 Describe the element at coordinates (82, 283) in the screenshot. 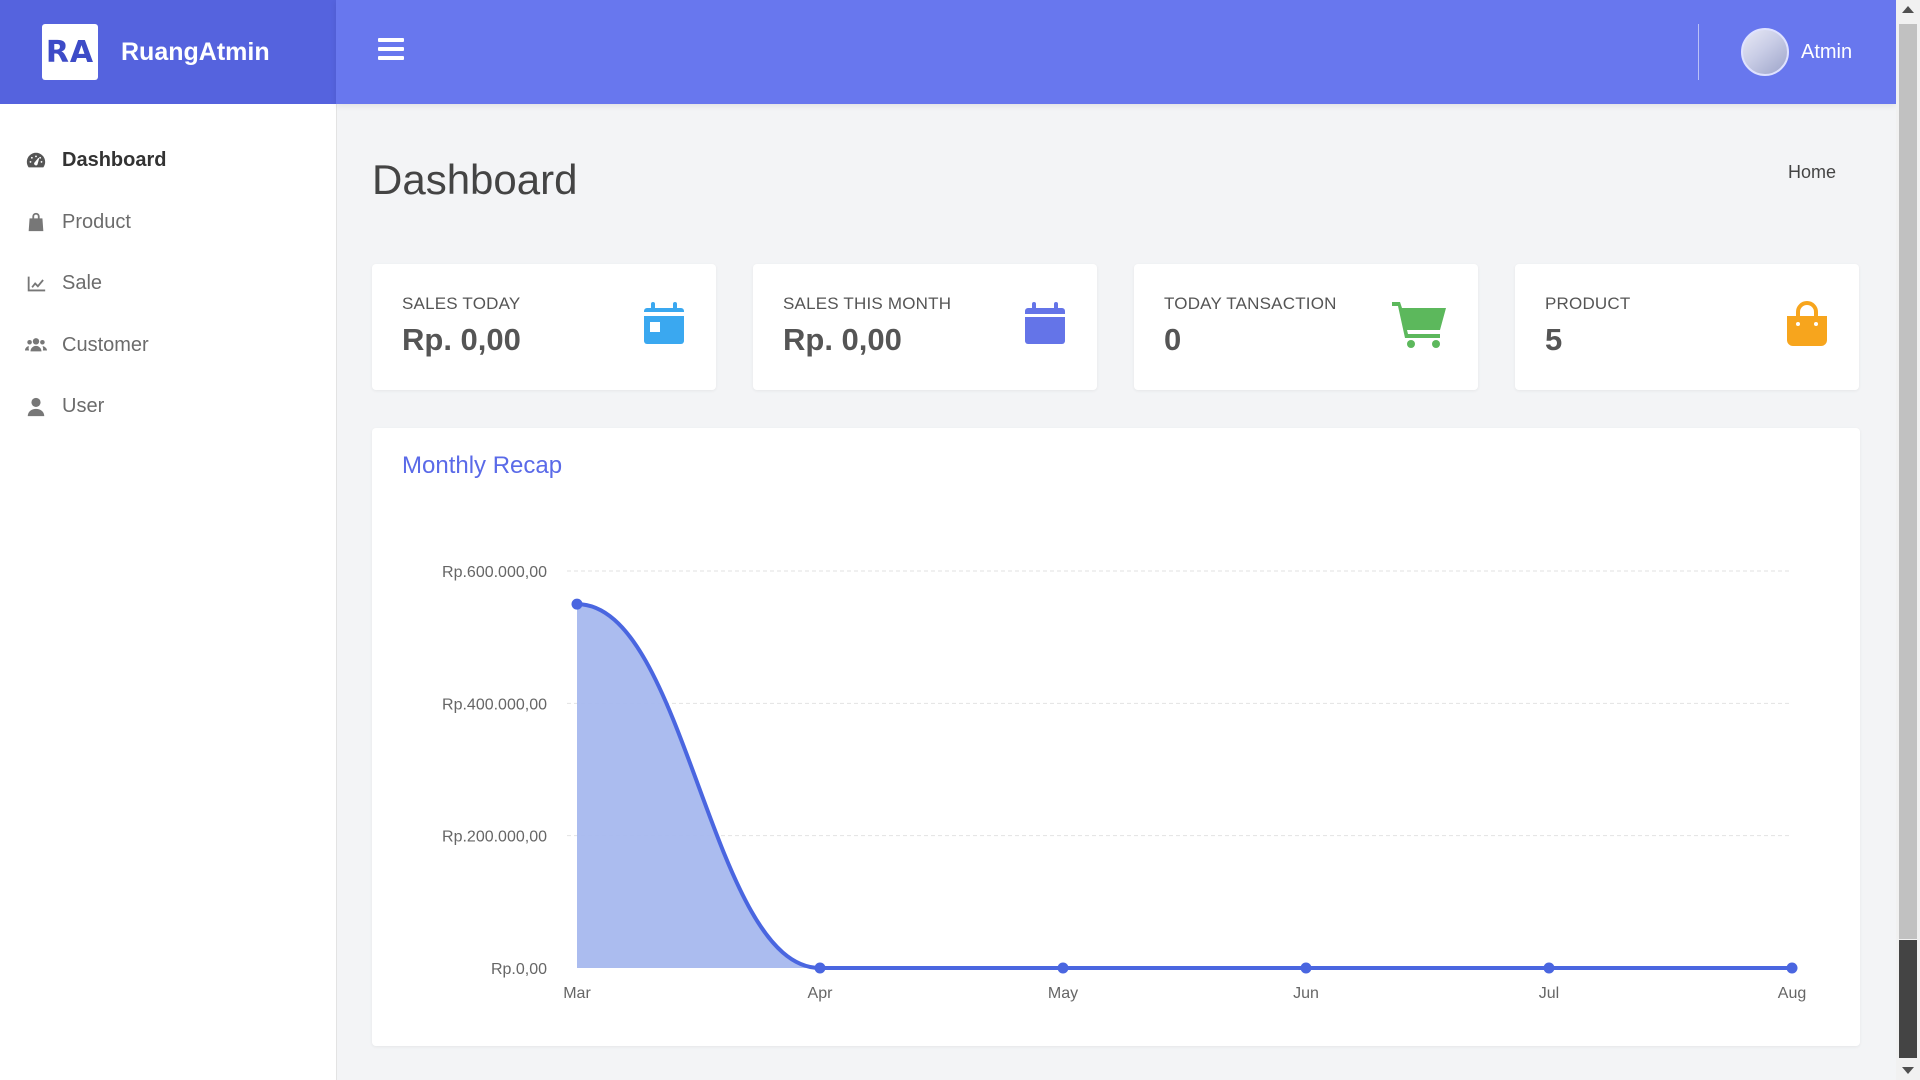

I see `sidebar-item-label: Sale` at that location.